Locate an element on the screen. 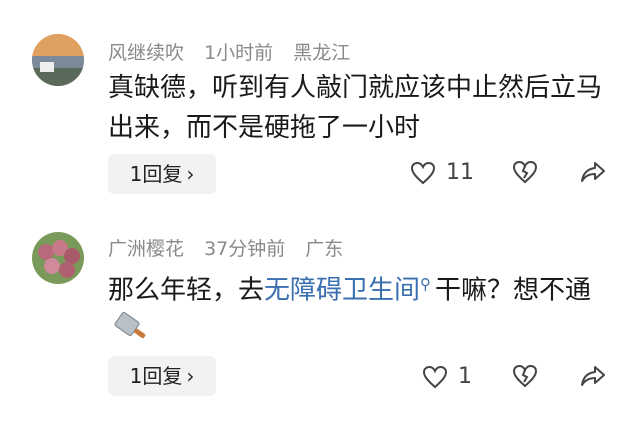 This screenshot has width=640, height=424. like-count: 1 is located at coordinates (465, 376).